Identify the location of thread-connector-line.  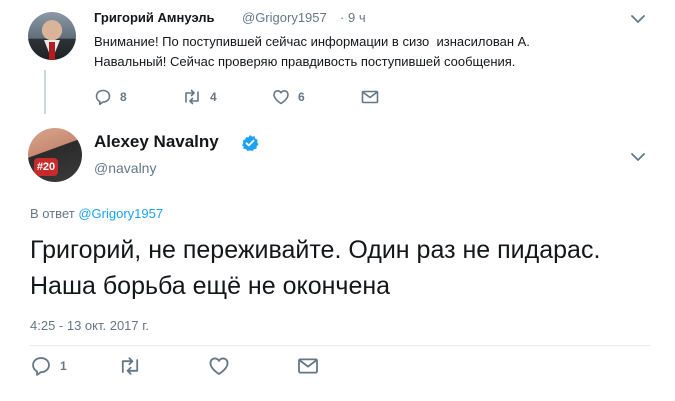
(45, 92).